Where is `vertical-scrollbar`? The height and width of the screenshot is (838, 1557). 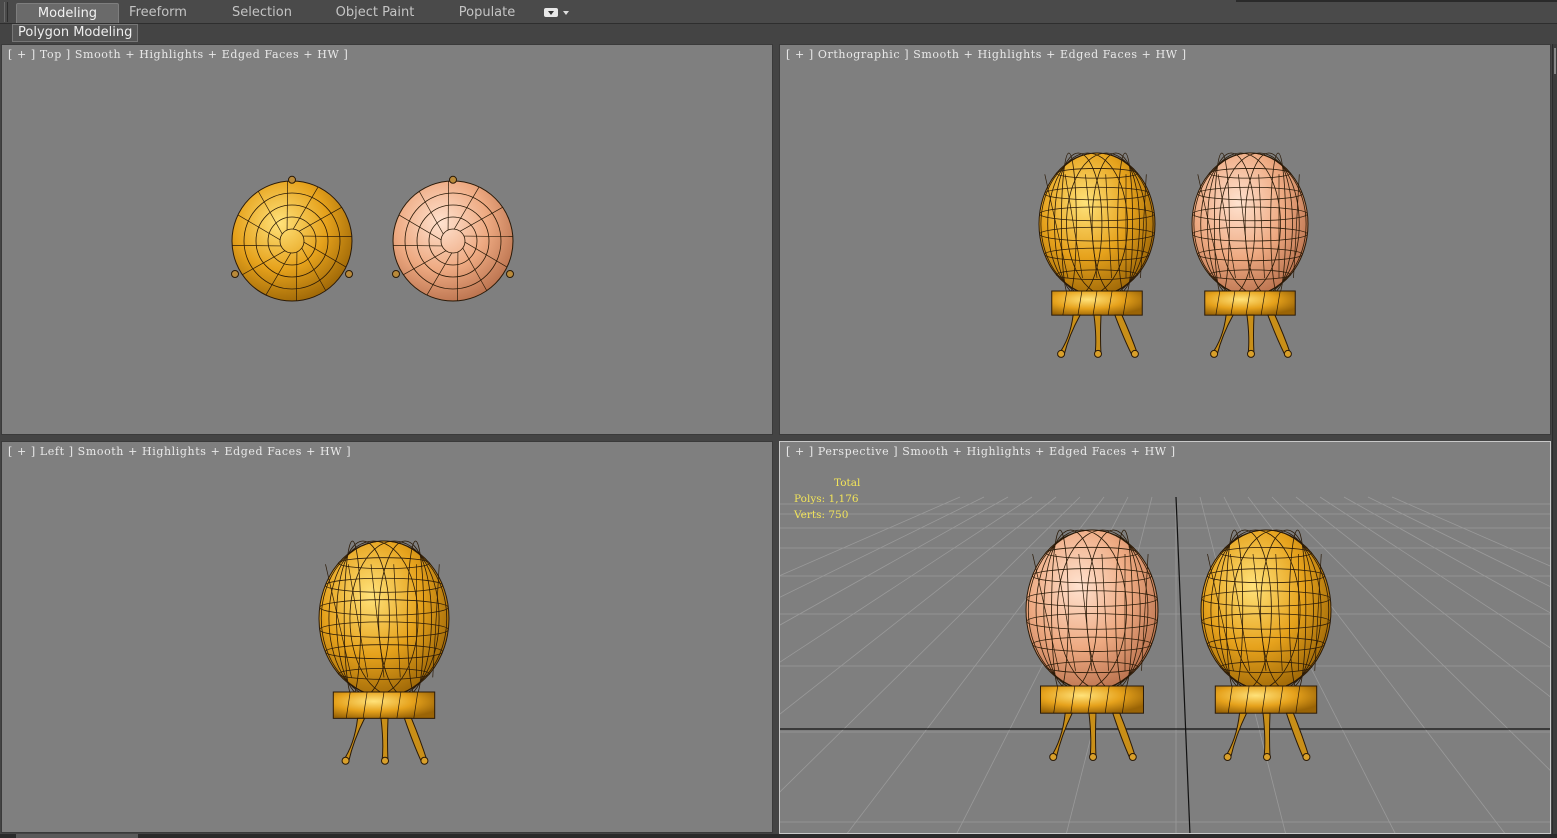 vertical-scrollbar is located at coordinates (1554, 439).